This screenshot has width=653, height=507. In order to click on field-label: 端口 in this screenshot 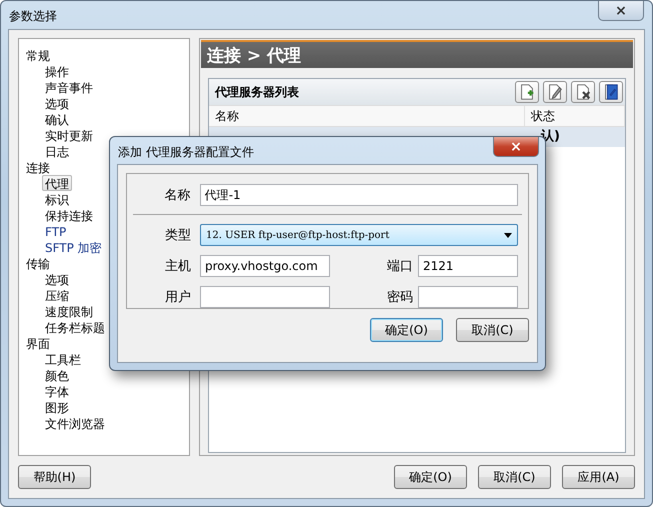, I will do `click(400, 266)`.